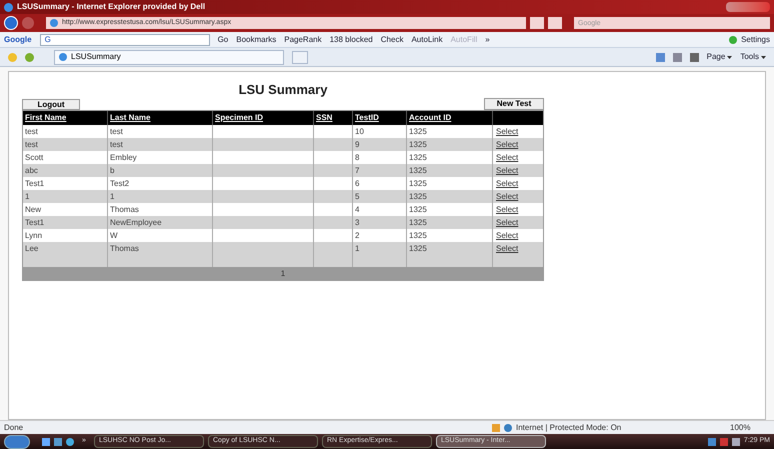 The image size is (774, 449). Describe the element at coordinates (392, 40) in the screenshot. I see `toolbar-button: Check` at that location.